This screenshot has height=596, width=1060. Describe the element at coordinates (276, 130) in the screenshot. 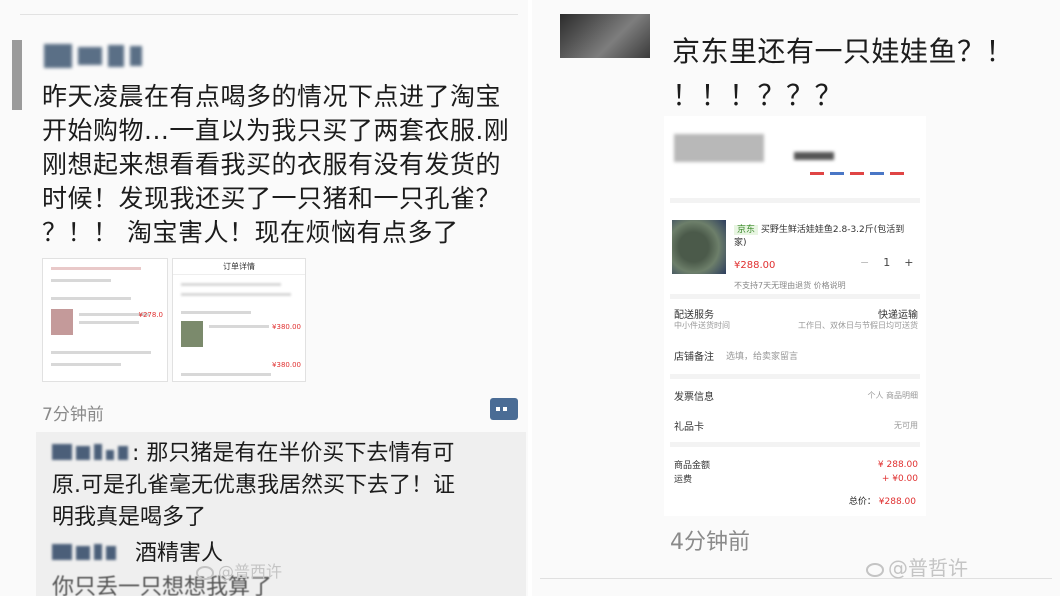

I see `post-line: 开始购物...一直以为我只买了两套衣服.刚` at that location.